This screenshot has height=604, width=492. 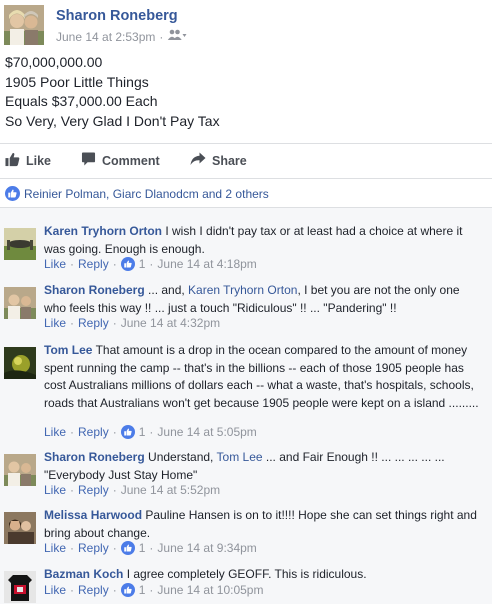 I want to click on share-button-label: Share, so click(x=229, y=160).